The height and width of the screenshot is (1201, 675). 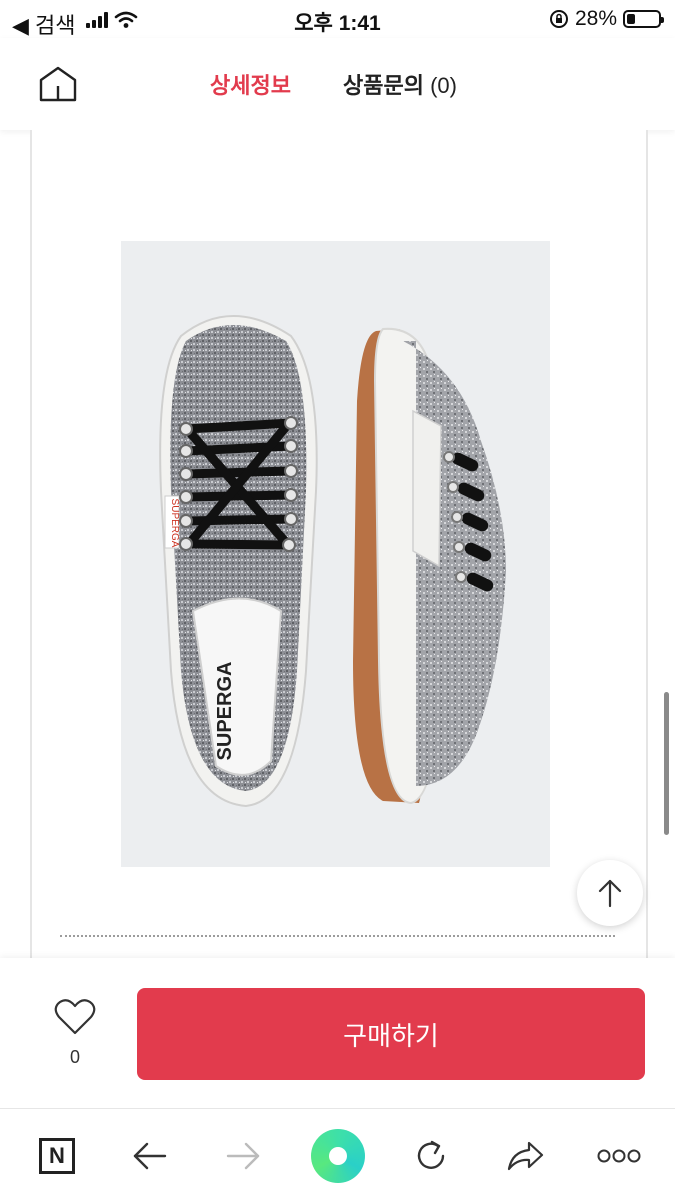 I want to click on tab-inquiry-label: 상품문의, so click(x=383, y=85).